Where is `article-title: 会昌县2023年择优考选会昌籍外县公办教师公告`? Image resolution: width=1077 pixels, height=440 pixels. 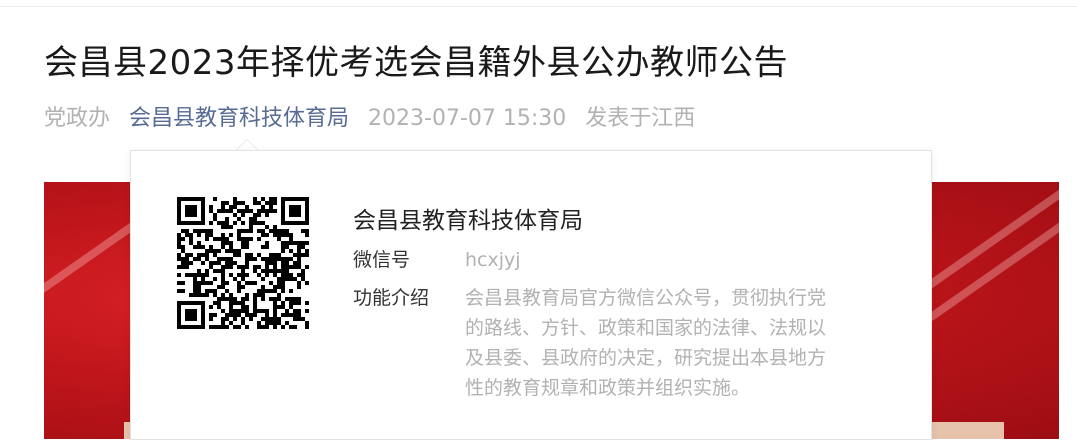 article-title: 会昌县2023年择优考选会昌籍外县公办教师公告 is located at coordinates (416, 63).